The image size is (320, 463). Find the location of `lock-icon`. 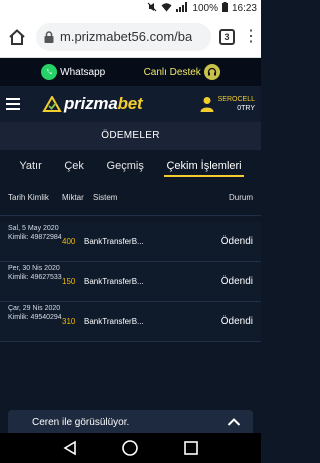

lock-icon is located at coordinates (49, 36).